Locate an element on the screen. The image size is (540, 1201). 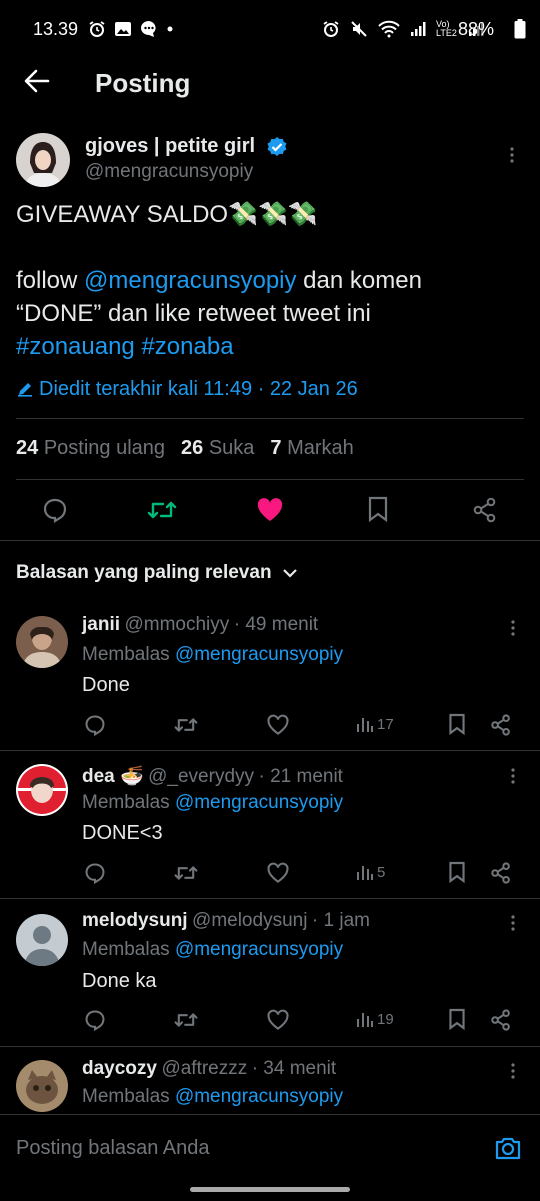
mute-icon is located at coordinates (359, 29).